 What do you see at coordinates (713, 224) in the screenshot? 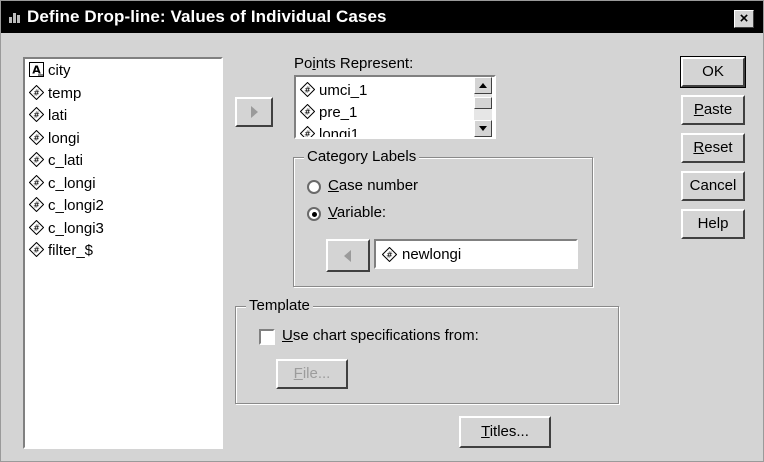
I see `help-button: Help` at bounding box center [713, 224].